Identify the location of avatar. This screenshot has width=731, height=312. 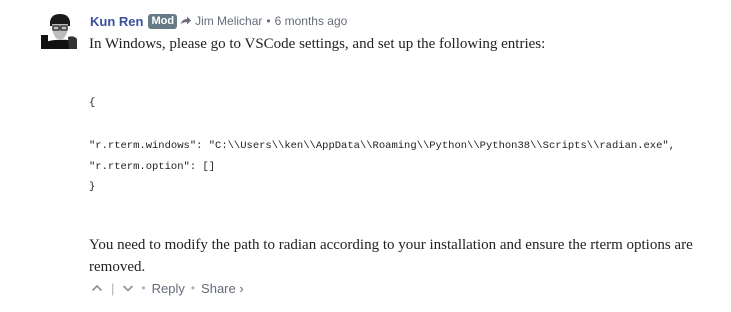
(59, 31).